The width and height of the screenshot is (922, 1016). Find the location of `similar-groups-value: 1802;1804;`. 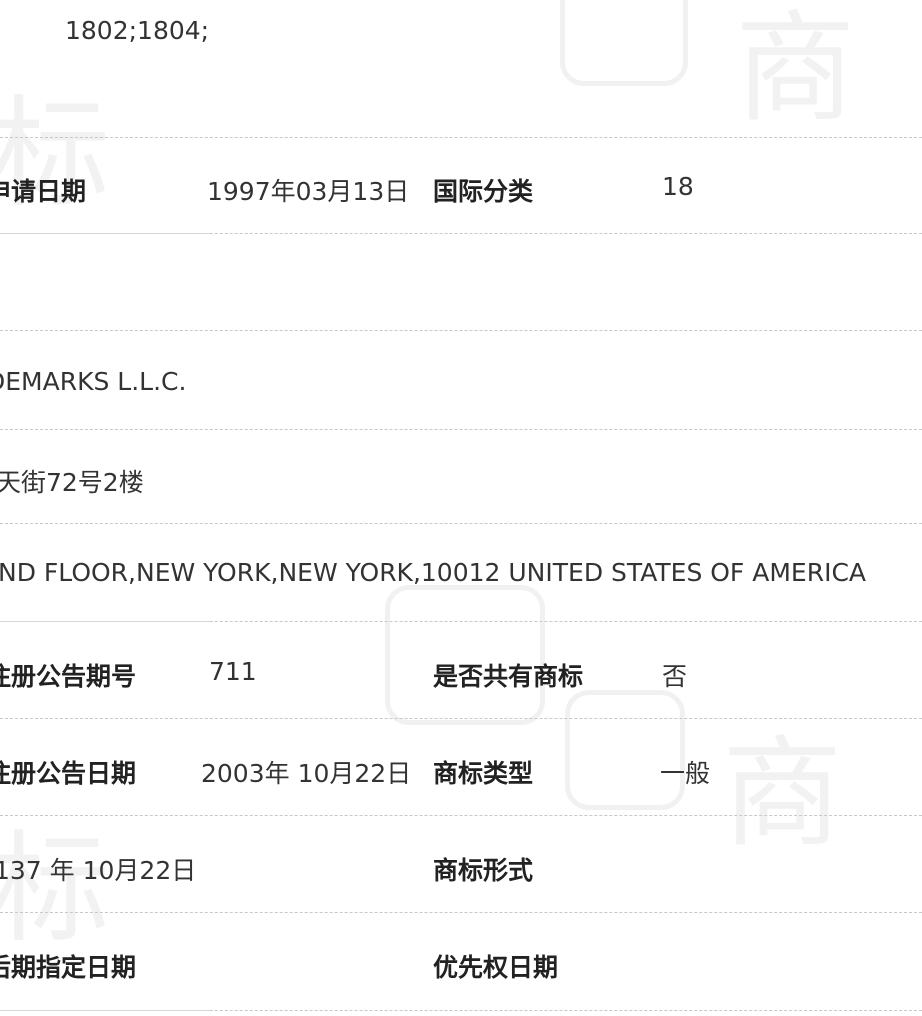

similar-groups-value: 1802;1804; is located at coordinates (137, 30).